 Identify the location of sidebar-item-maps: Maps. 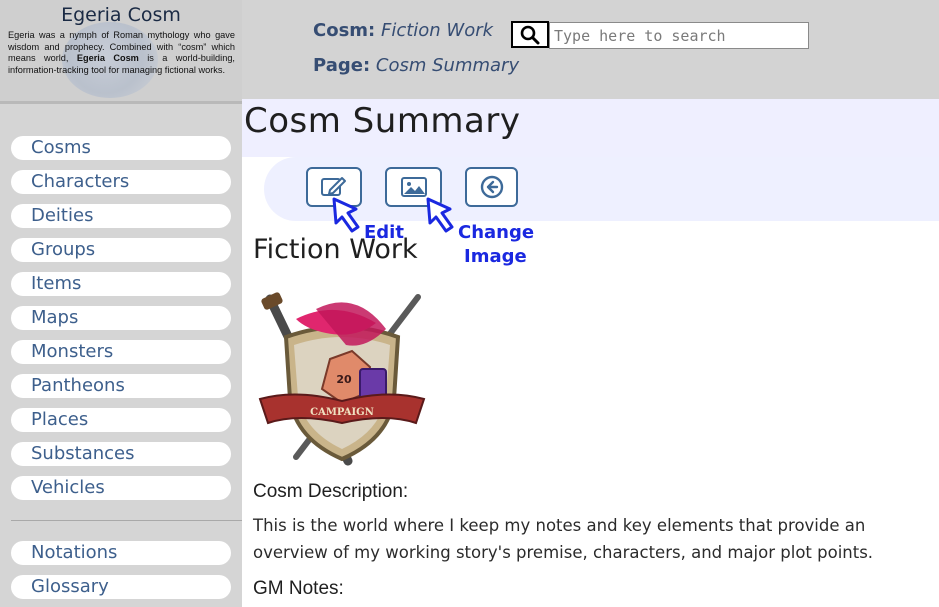
(121, 318).